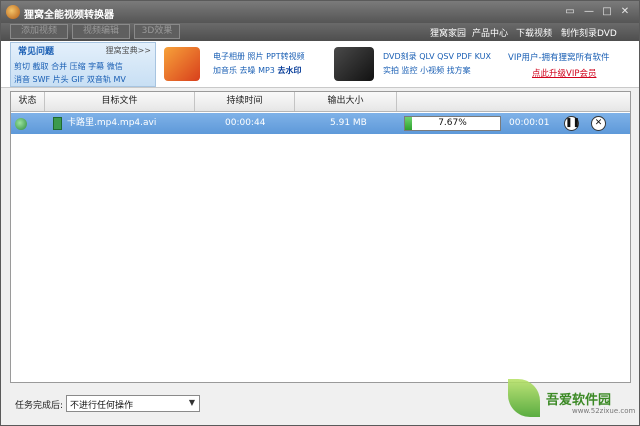  What do you see at coordinates (182, 64) in the screenshot?
I see `ppt-video-icon` at bounding box center [182, 64].